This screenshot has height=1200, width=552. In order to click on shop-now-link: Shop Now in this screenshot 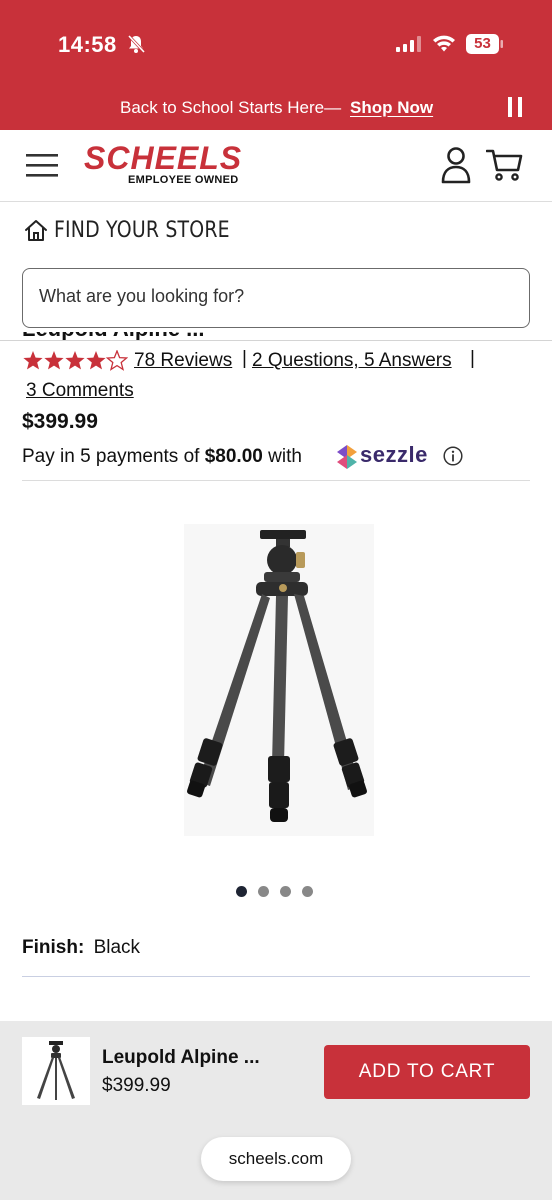, I will do `click(391, 108)`.